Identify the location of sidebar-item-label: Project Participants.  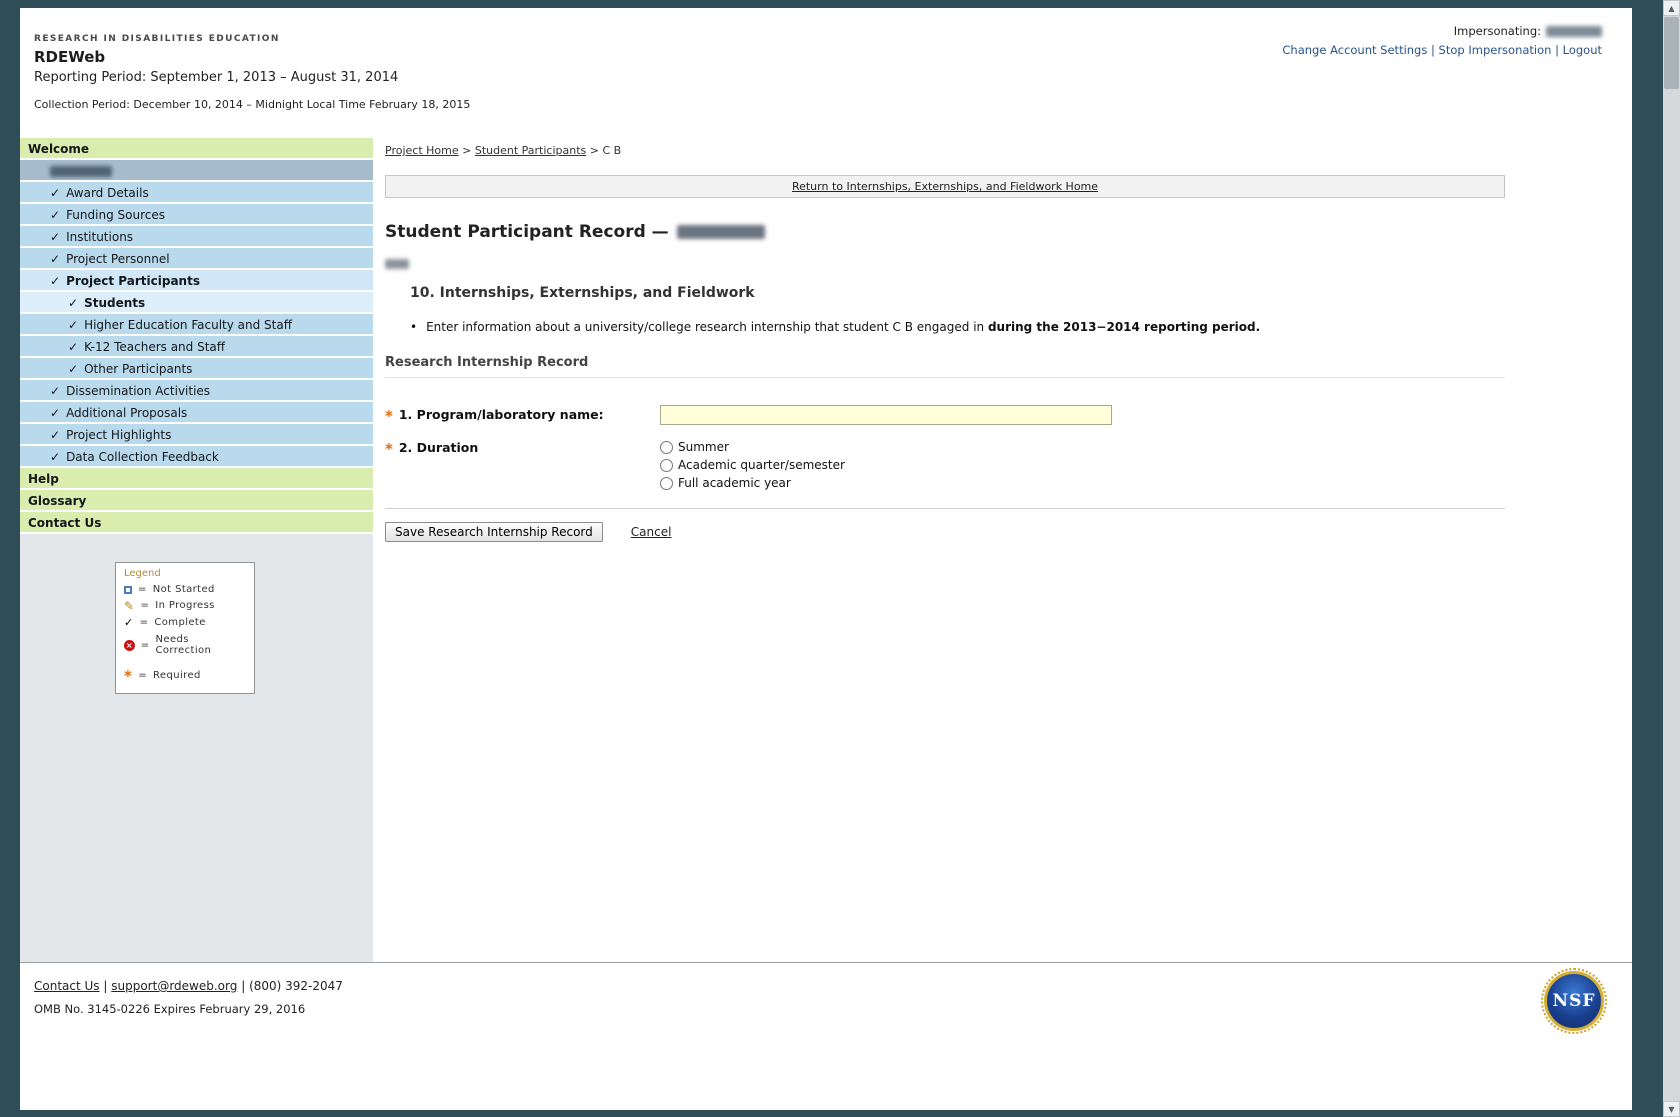
(133, 281).